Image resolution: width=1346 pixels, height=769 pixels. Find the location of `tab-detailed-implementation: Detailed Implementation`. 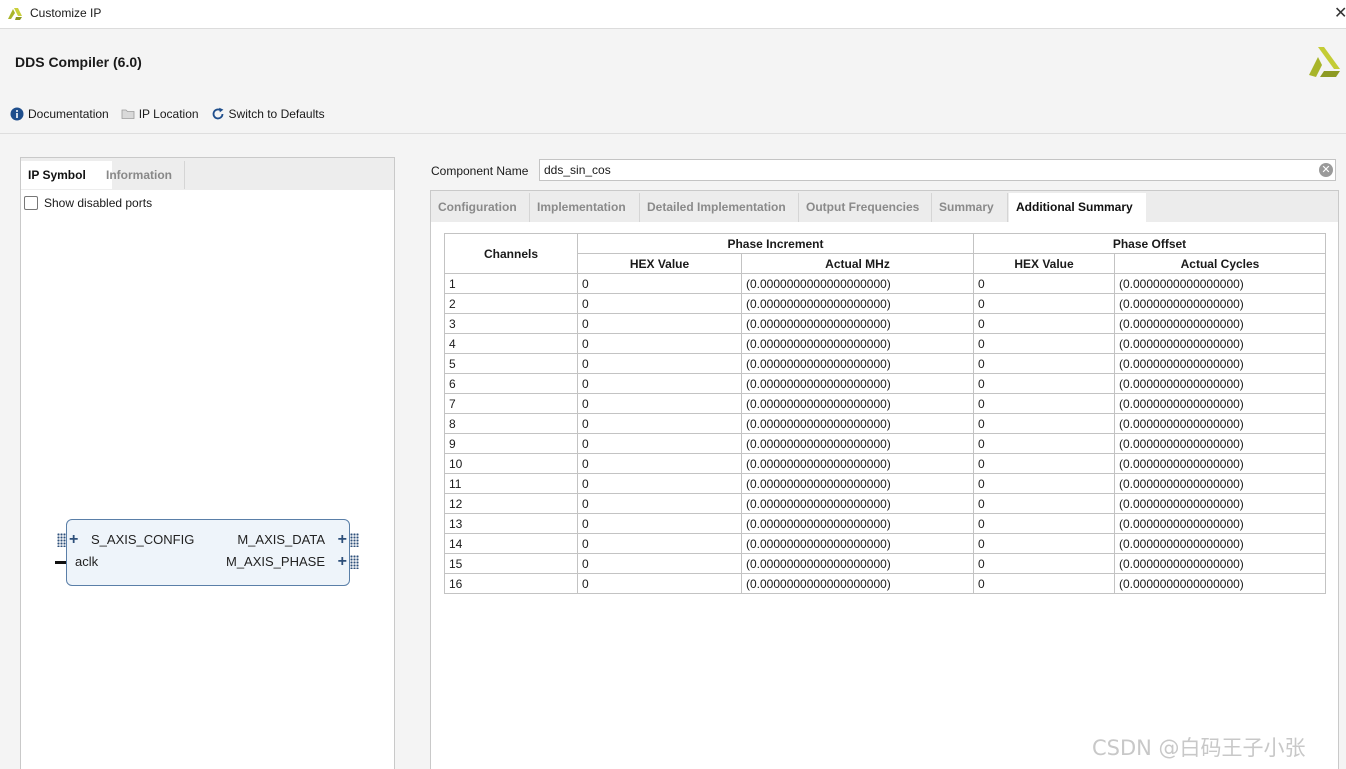

tab-detailed-implementation: Detailed Implementation is located at coordinates (719, 207).